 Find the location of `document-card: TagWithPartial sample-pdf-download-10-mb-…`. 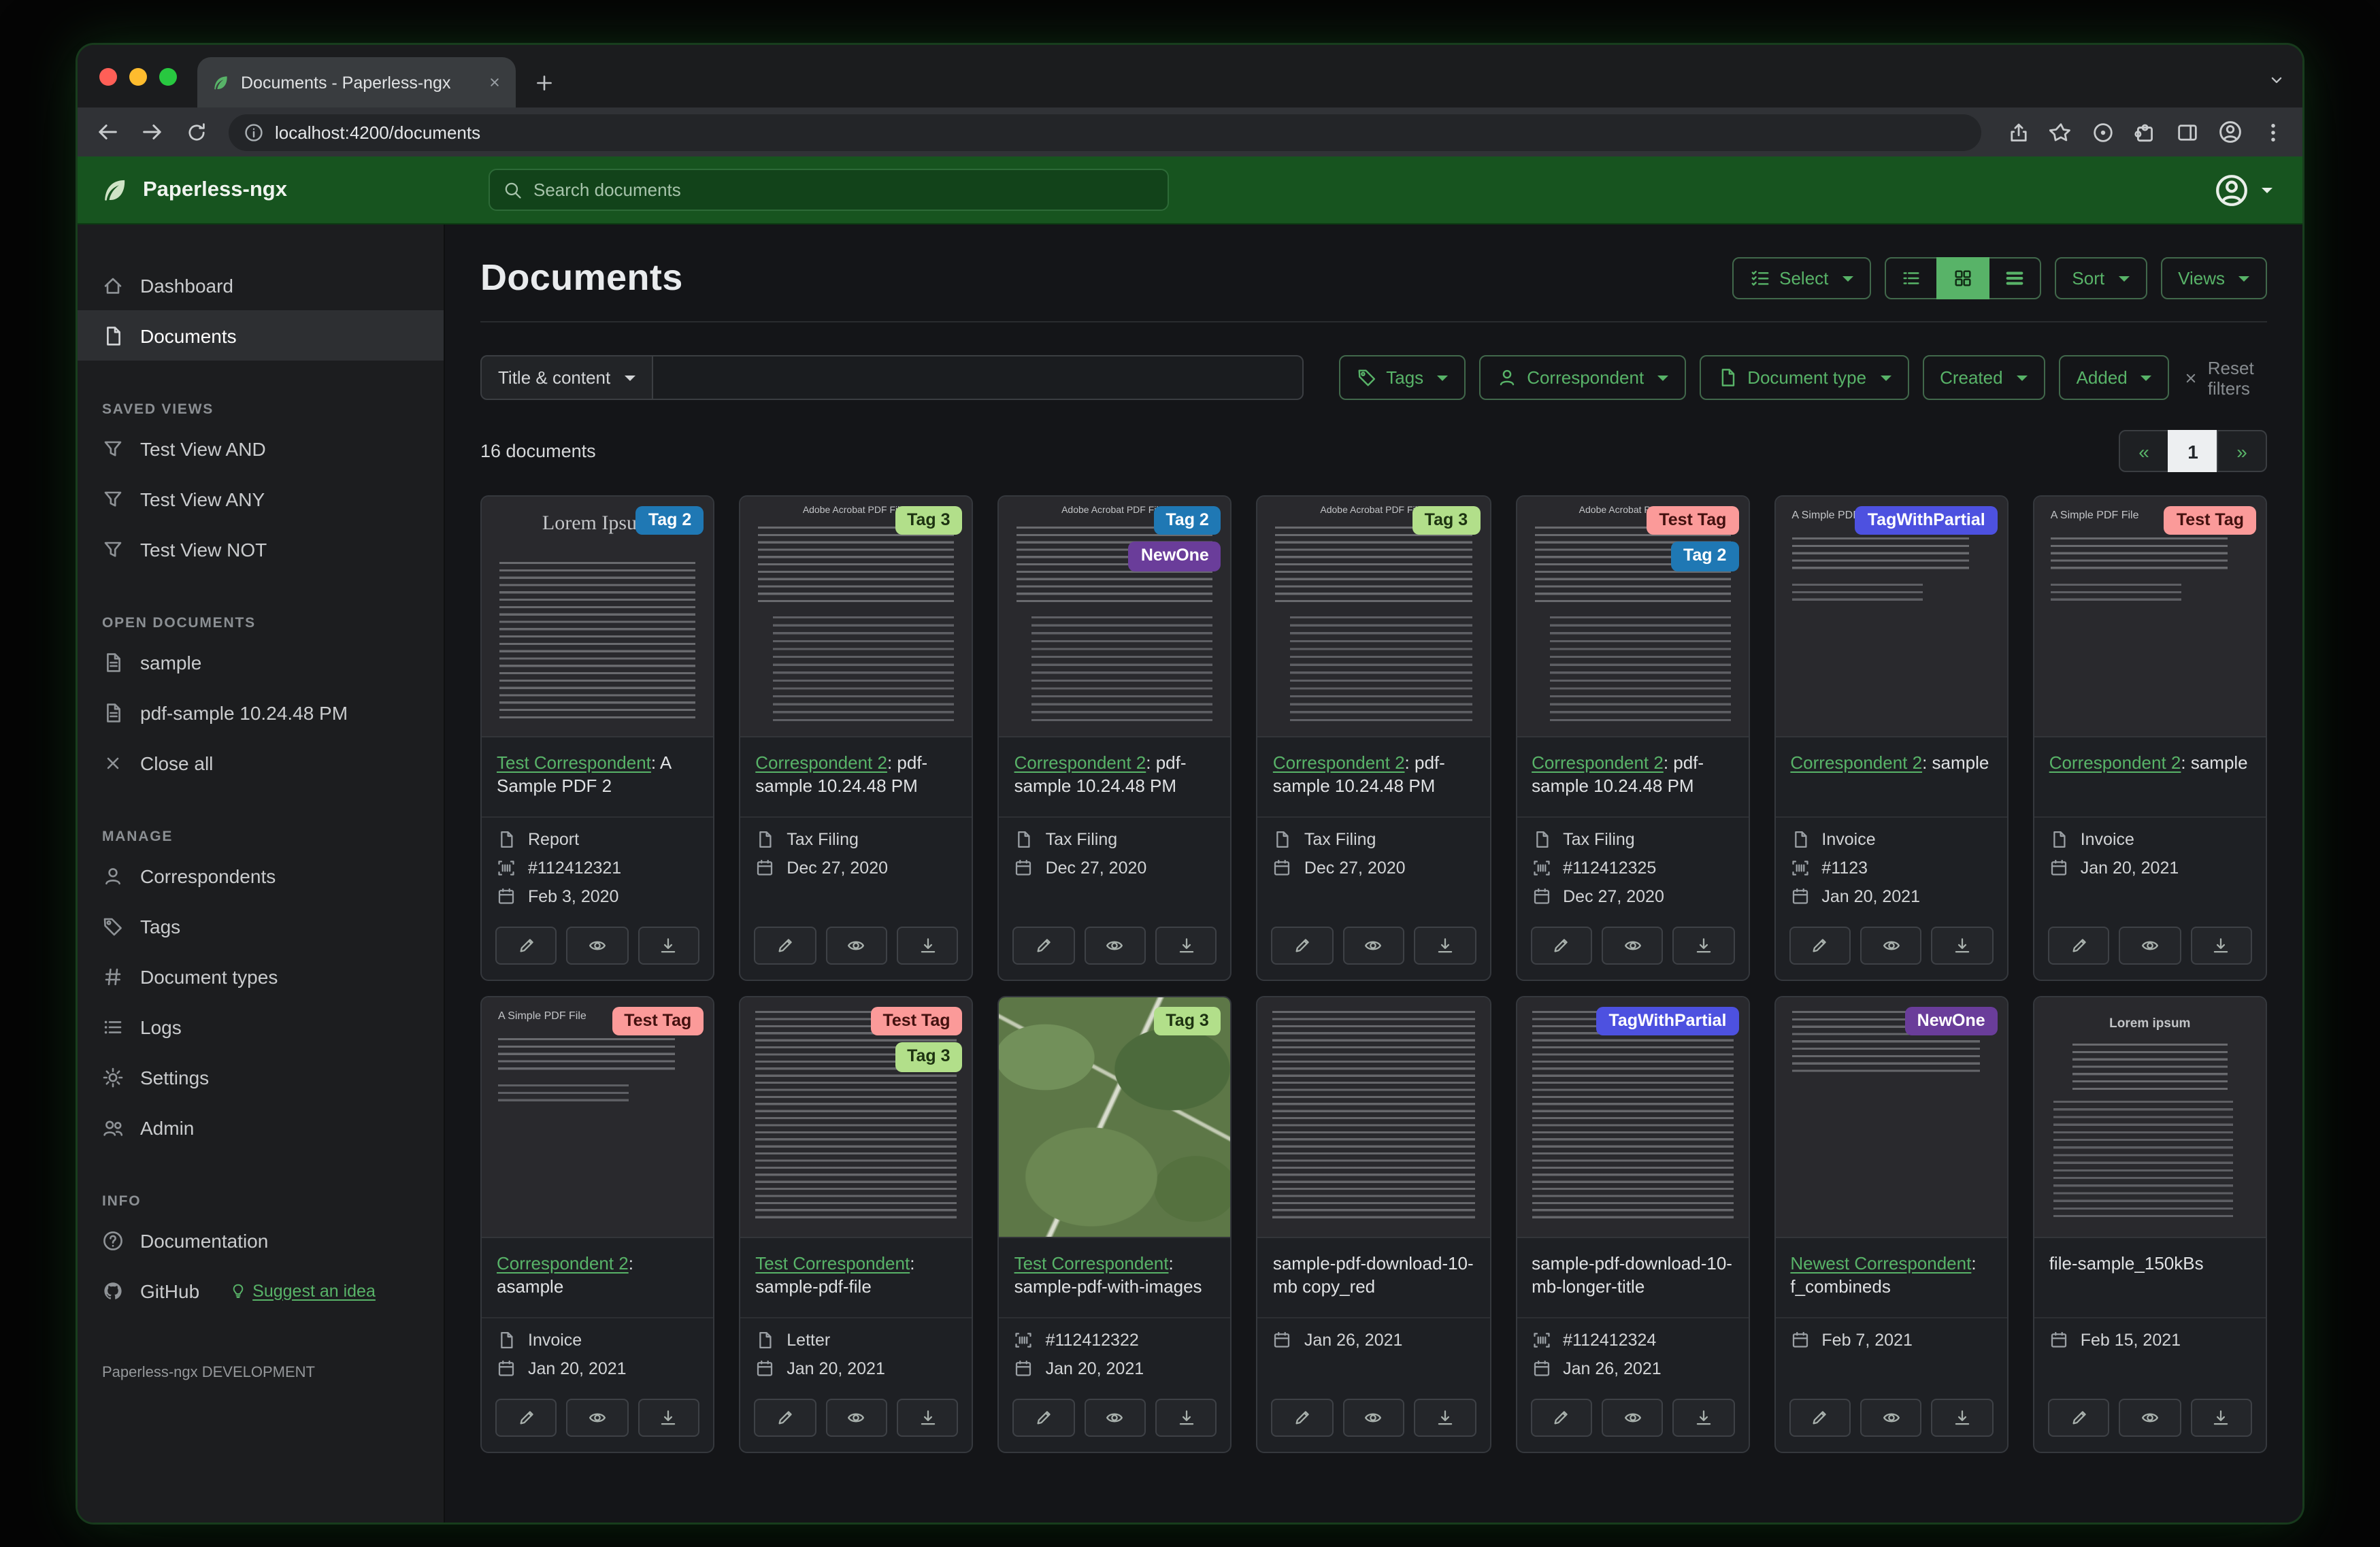

document-card: TagWithPartial sample-pdf-download-10-mb-… is located at coordinates (1632, 1224).